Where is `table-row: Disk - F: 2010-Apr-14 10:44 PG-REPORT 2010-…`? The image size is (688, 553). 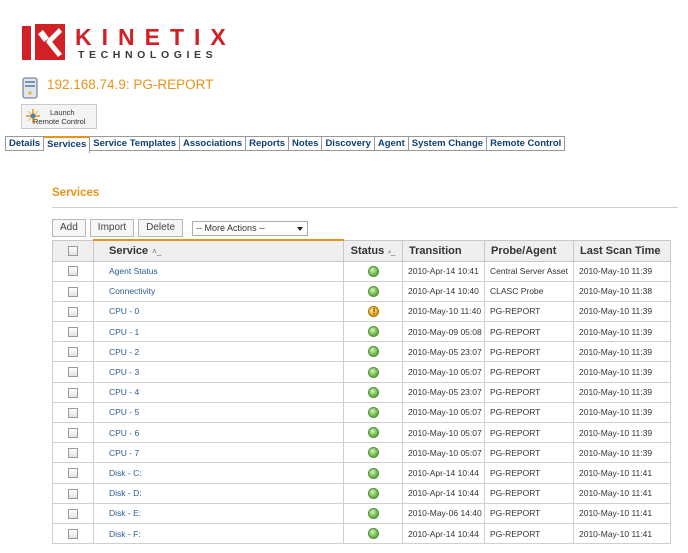
table-row: Disk - F: 2010-Apr-14 10:44 PG-REPORT 2010-… is located at coordinates (361, 533).